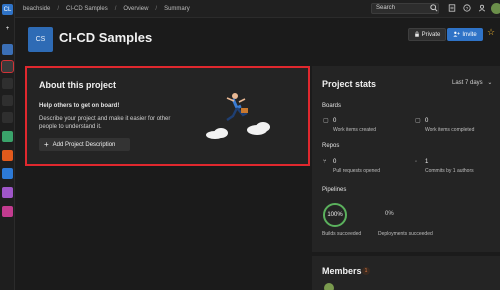 The height and width of the screenshot is (290, 500). What do you see at coordinates (433, 8) in the screenshot?
I see `search-icon` at bounding box center [433, 8].